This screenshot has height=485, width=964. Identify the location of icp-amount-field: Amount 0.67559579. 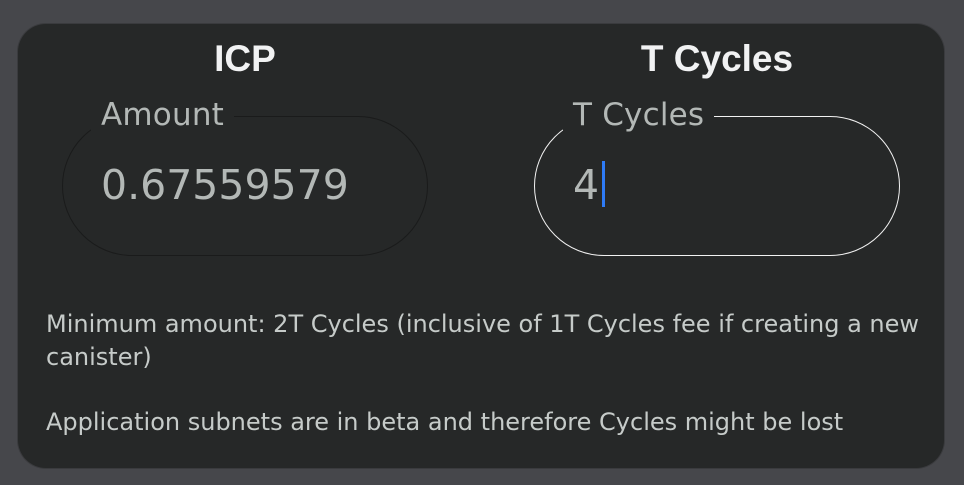
(245, 176).